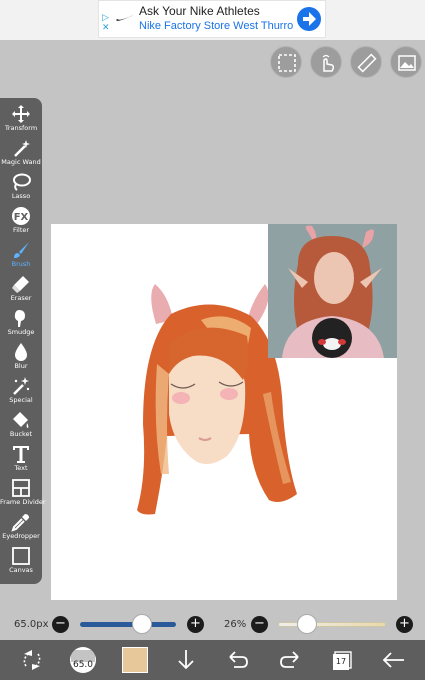 This screenshot has width=425, height=680. Describe the element at coordinates (21, 264) in the screenshot. I see `tool-label: Brush` at that location.